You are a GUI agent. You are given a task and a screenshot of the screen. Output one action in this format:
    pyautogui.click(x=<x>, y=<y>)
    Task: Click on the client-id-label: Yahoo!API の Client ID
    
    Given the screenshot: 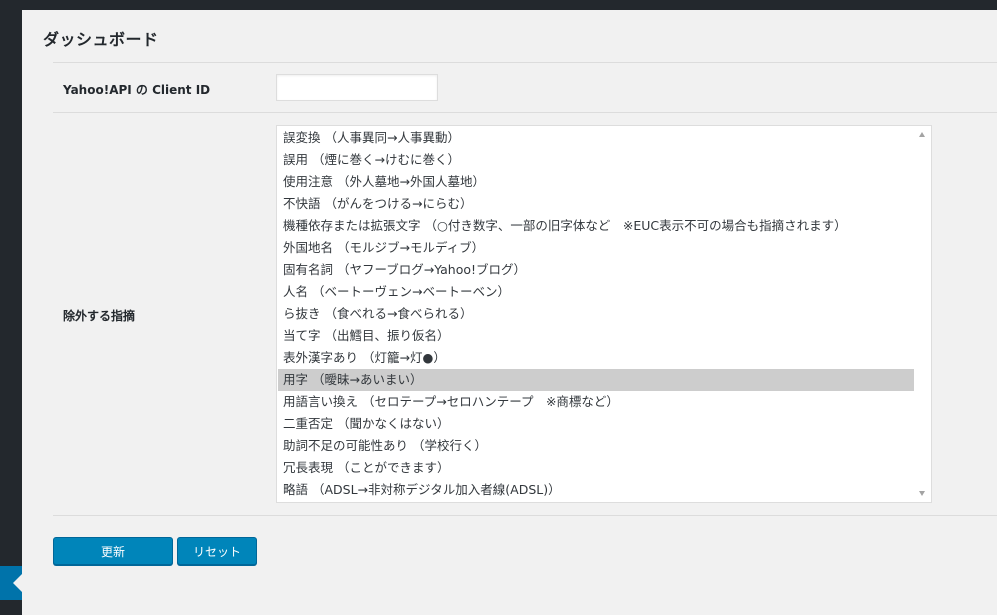 What is the action you would take?
    pyautogui.click(x=137, y=90)
    